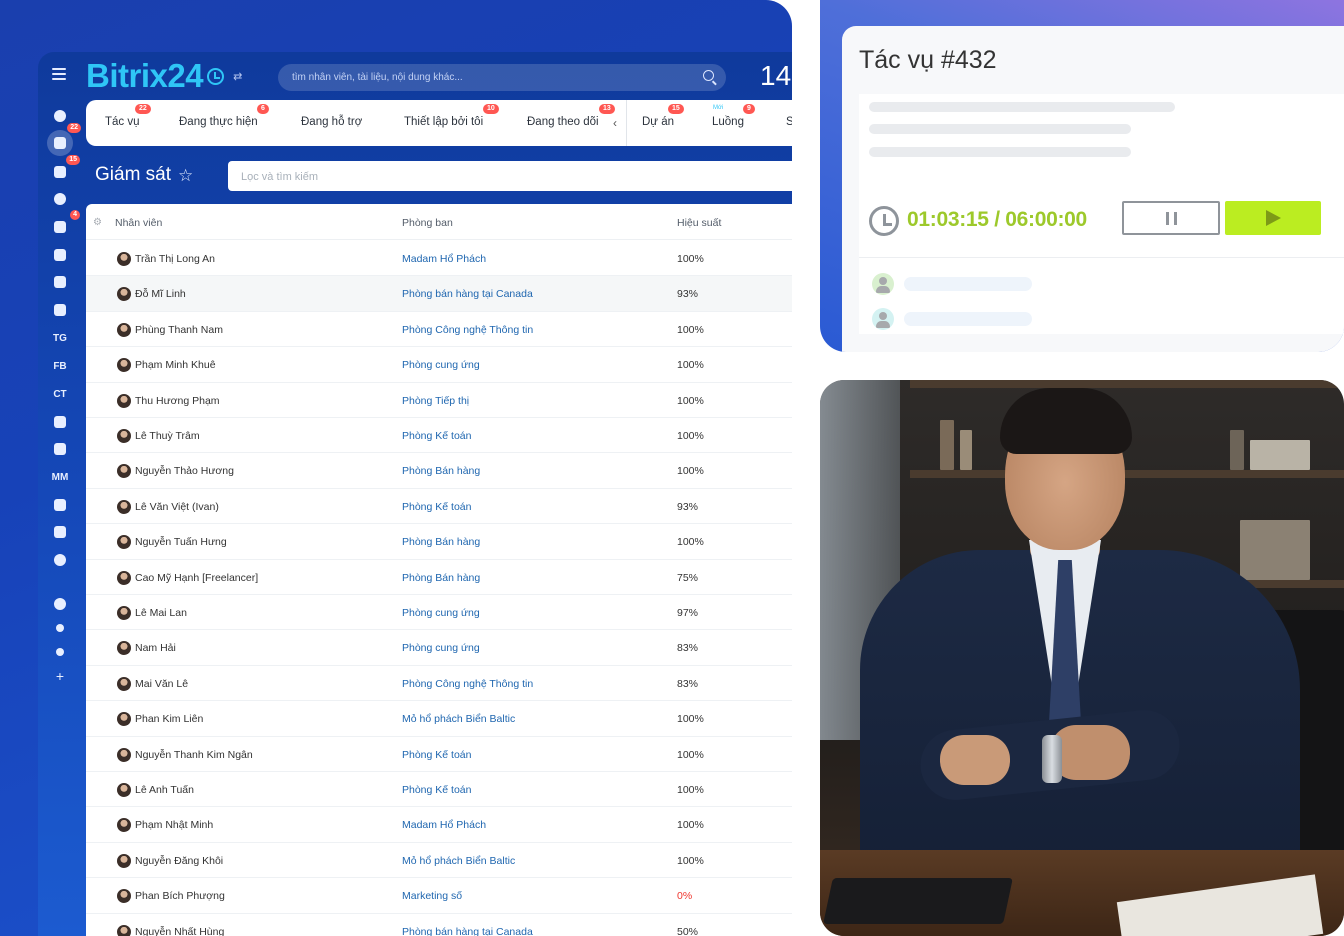 This screenshot has width=1344, height=936. Describe the element at coordinates (571, 116) in the screenshot. I see `tab-following: Đang theo dõi 13` at that location.